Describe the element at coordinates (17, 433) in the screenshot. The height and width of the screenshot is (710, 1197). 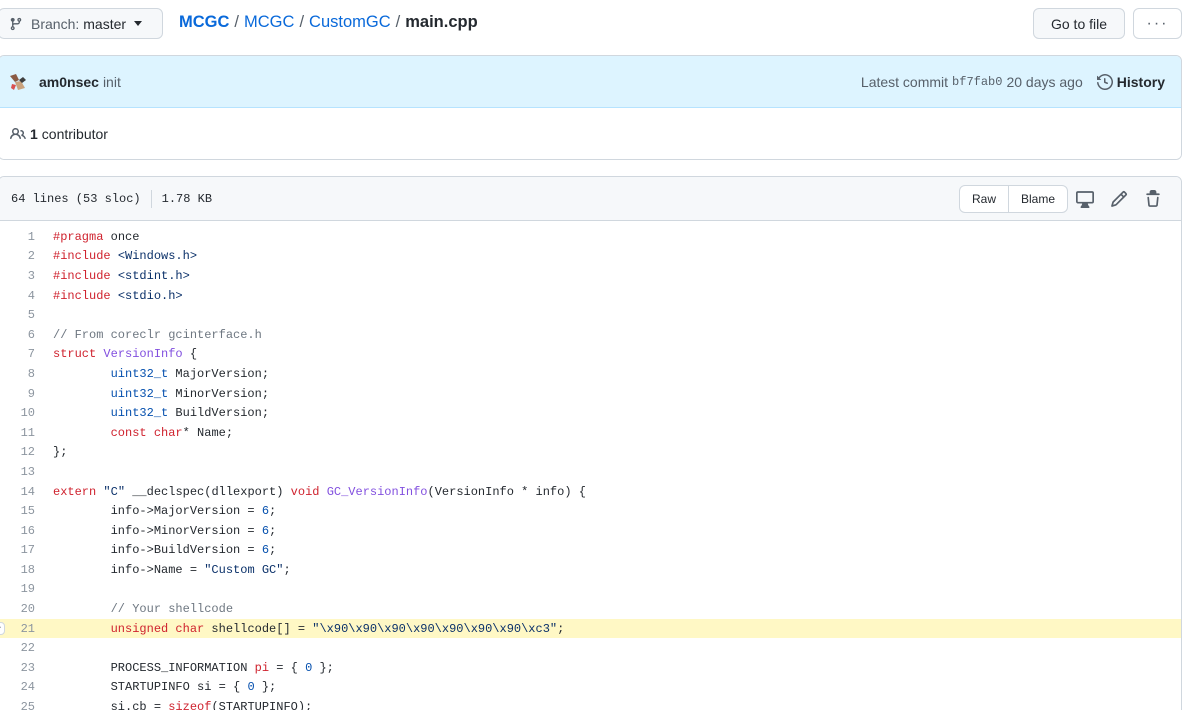
I see `line-number: 11` at that location.